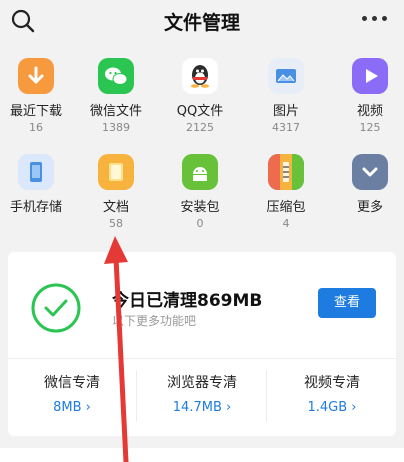  What do you see at coordinates (286, 172) in the screenshot?
I see `archive-icon` at bounding box center [286, 172].